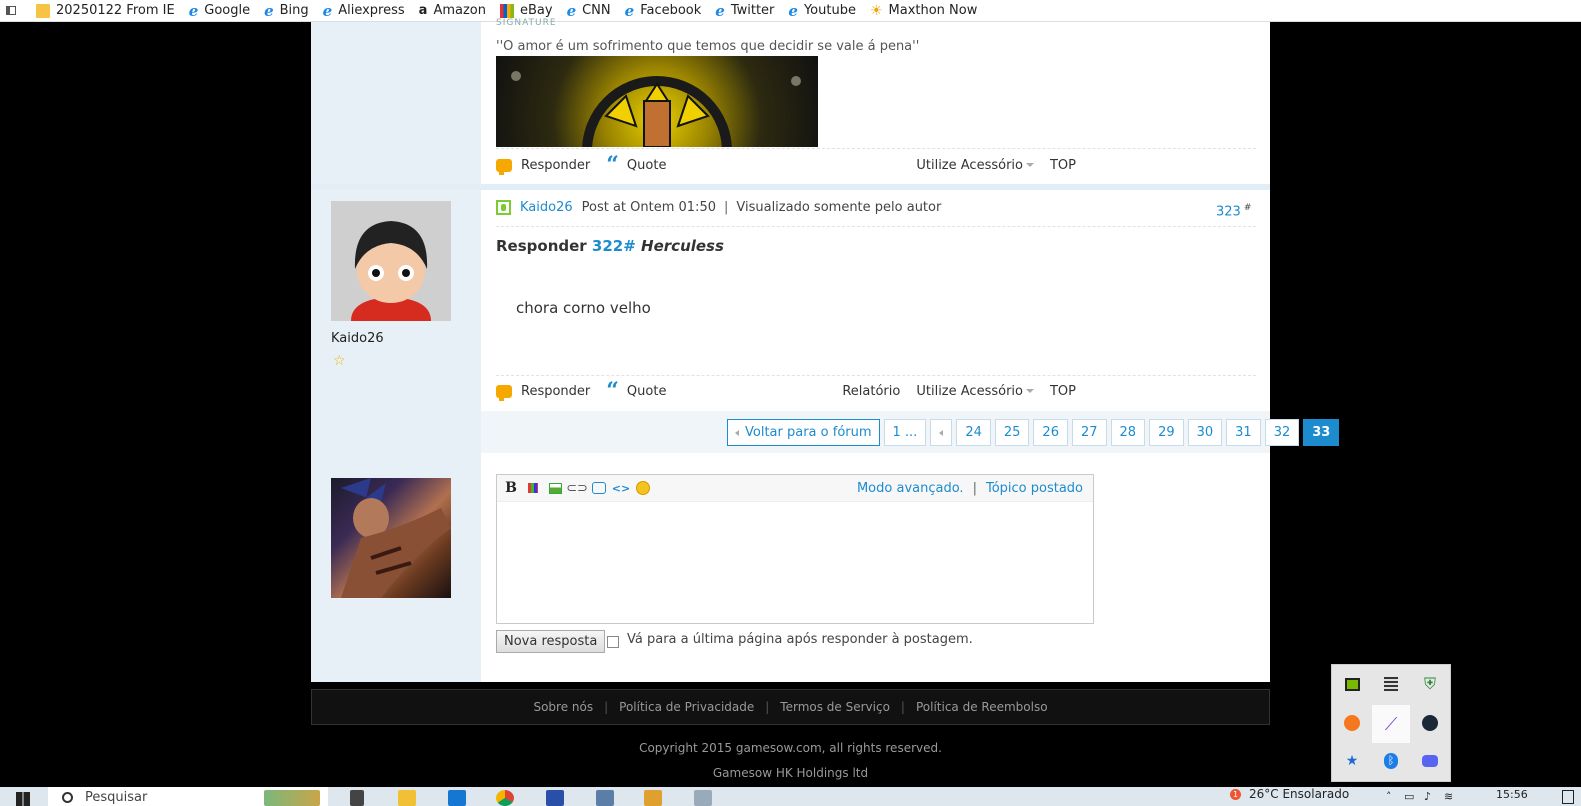 Image resolution: width=1581 pixels, height=806 pixels. What do you see at coordinates (1205, 432) in the screenshot?
I see `page-30: 30` at bounding box center [1205, 432].